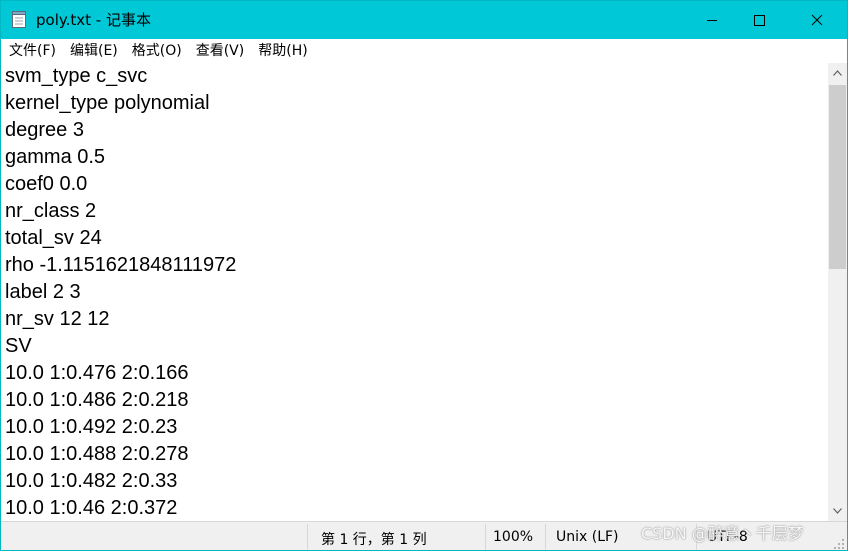 Image resolution: width=848 pixels, height=551 pixels. I want to click on menu-edit: 编辑(E), so click(94, 51).